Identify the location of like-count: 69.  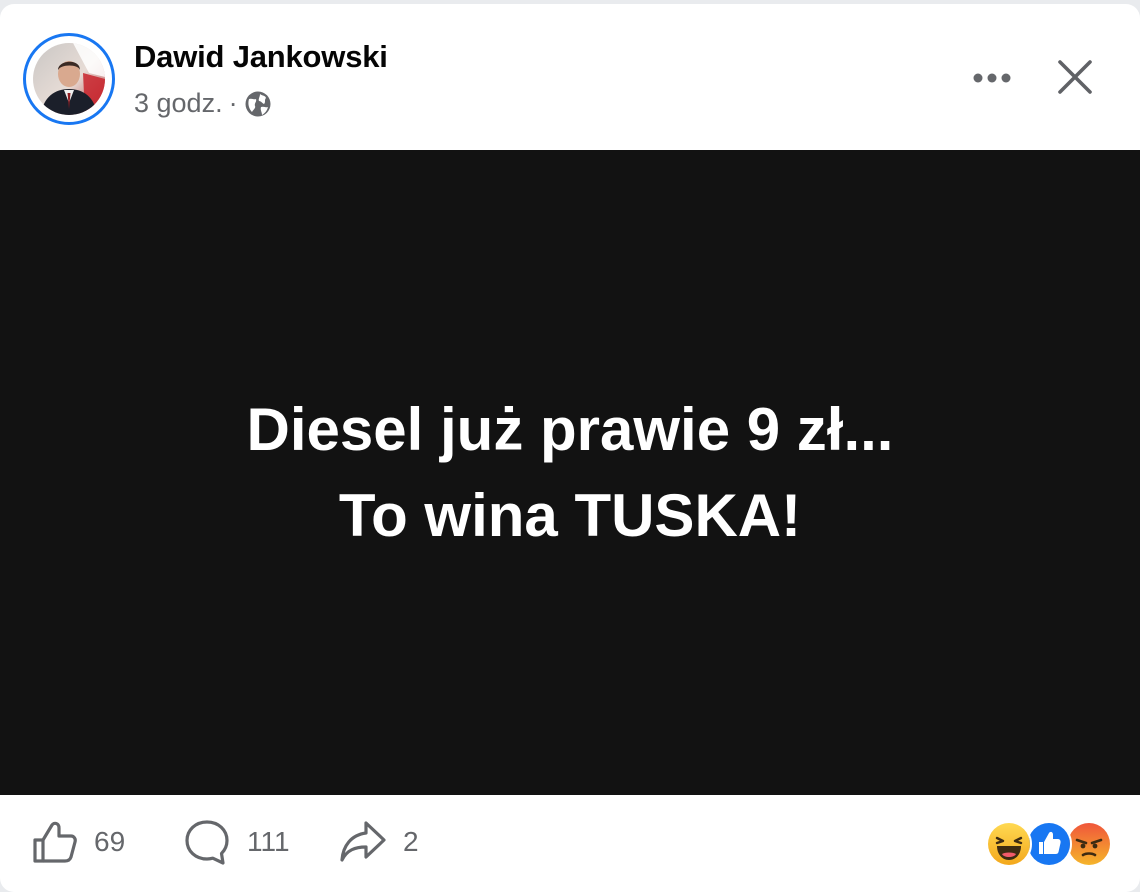
(110, 841).